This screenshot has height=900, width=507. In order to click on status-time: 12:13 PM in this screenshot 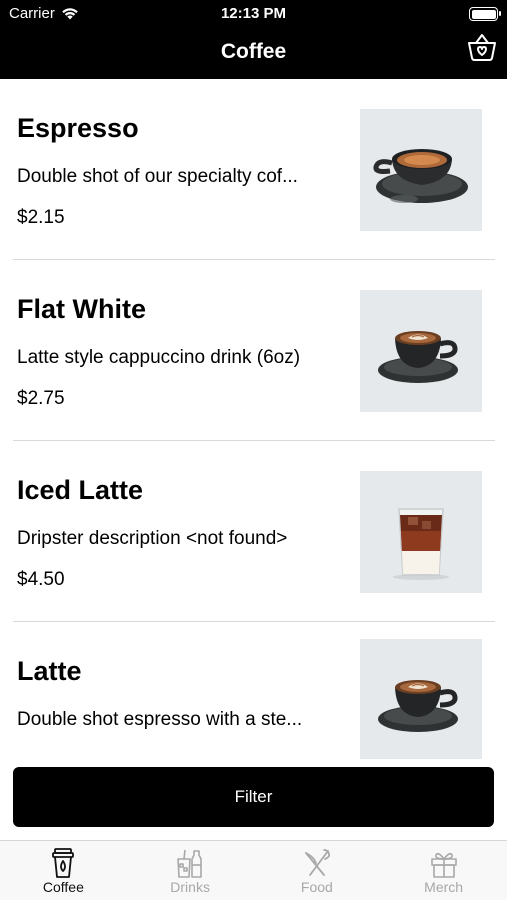, I will do `click(253, 13)`.